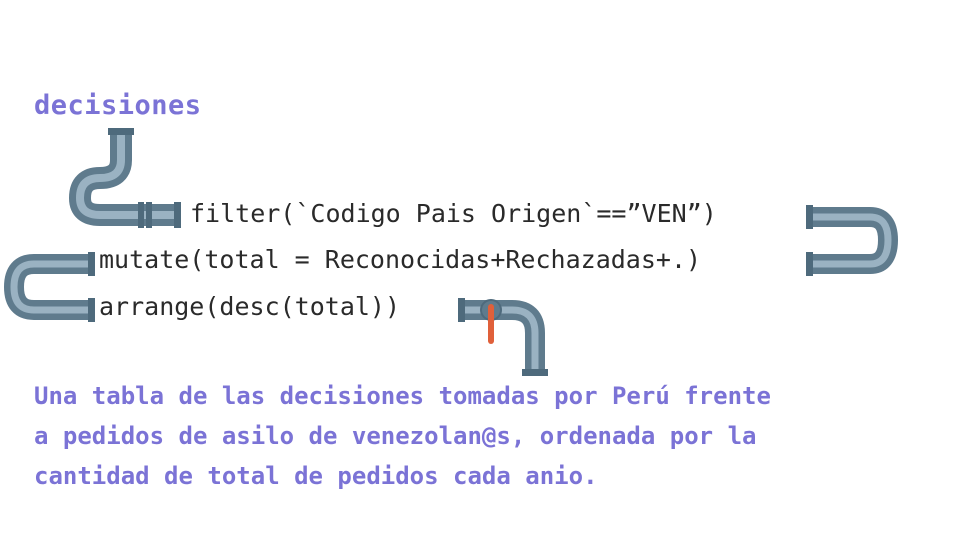 This screenshot has height=540, width=960. I want to click on pipe-mutate-to-arrange, so click(49, 287).